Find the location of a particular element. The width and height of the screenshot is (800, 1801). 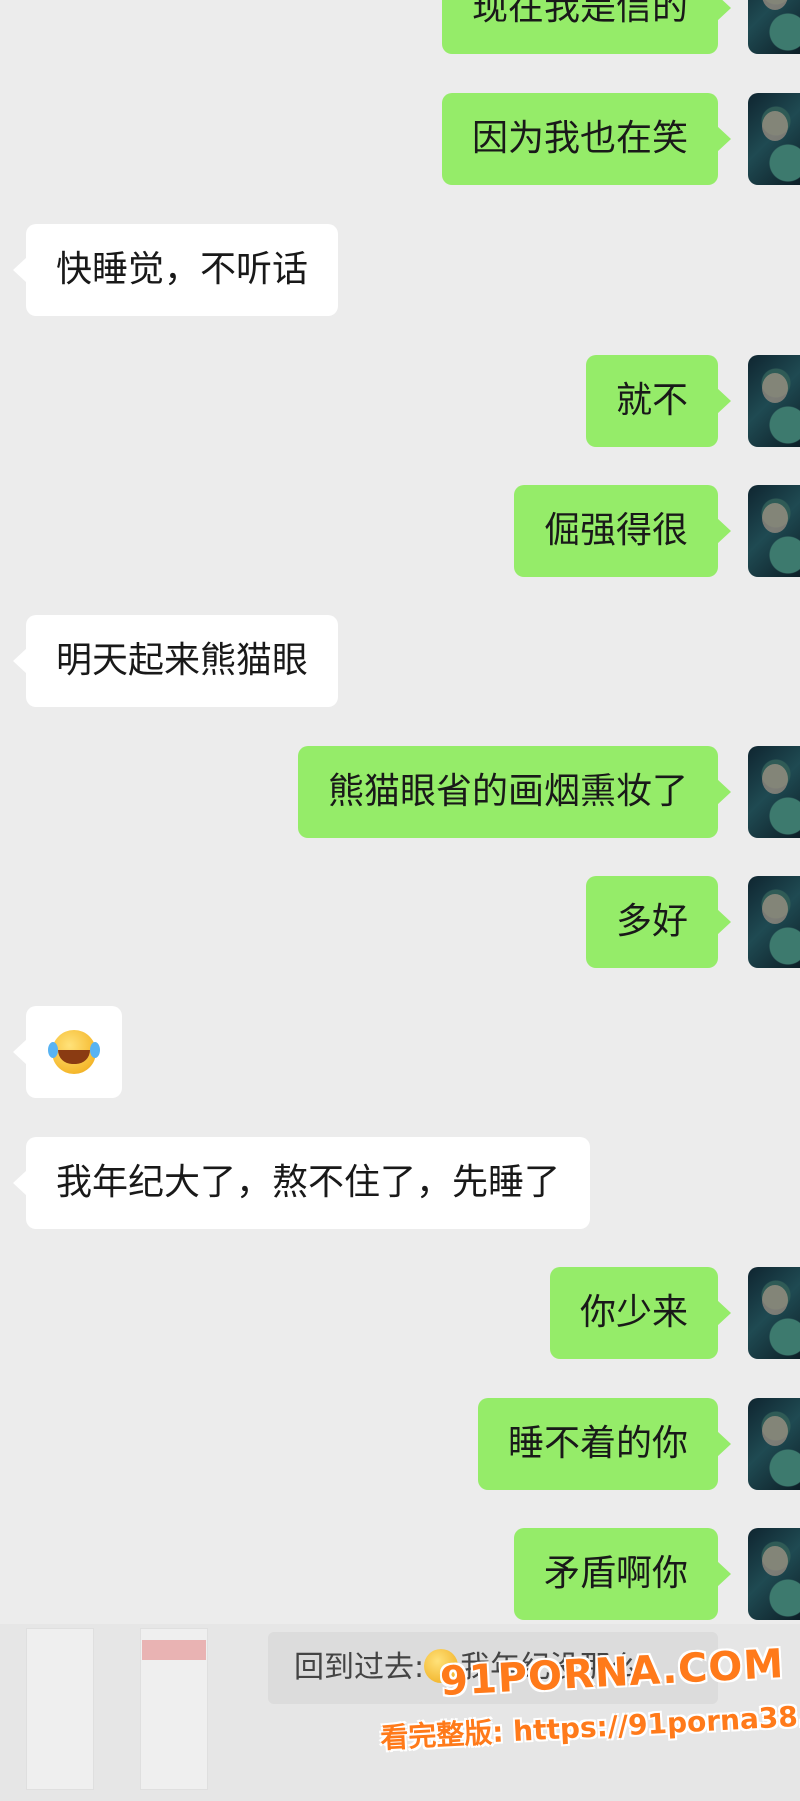

faded-thumbnail-header is located at coordinates (174, 1650).